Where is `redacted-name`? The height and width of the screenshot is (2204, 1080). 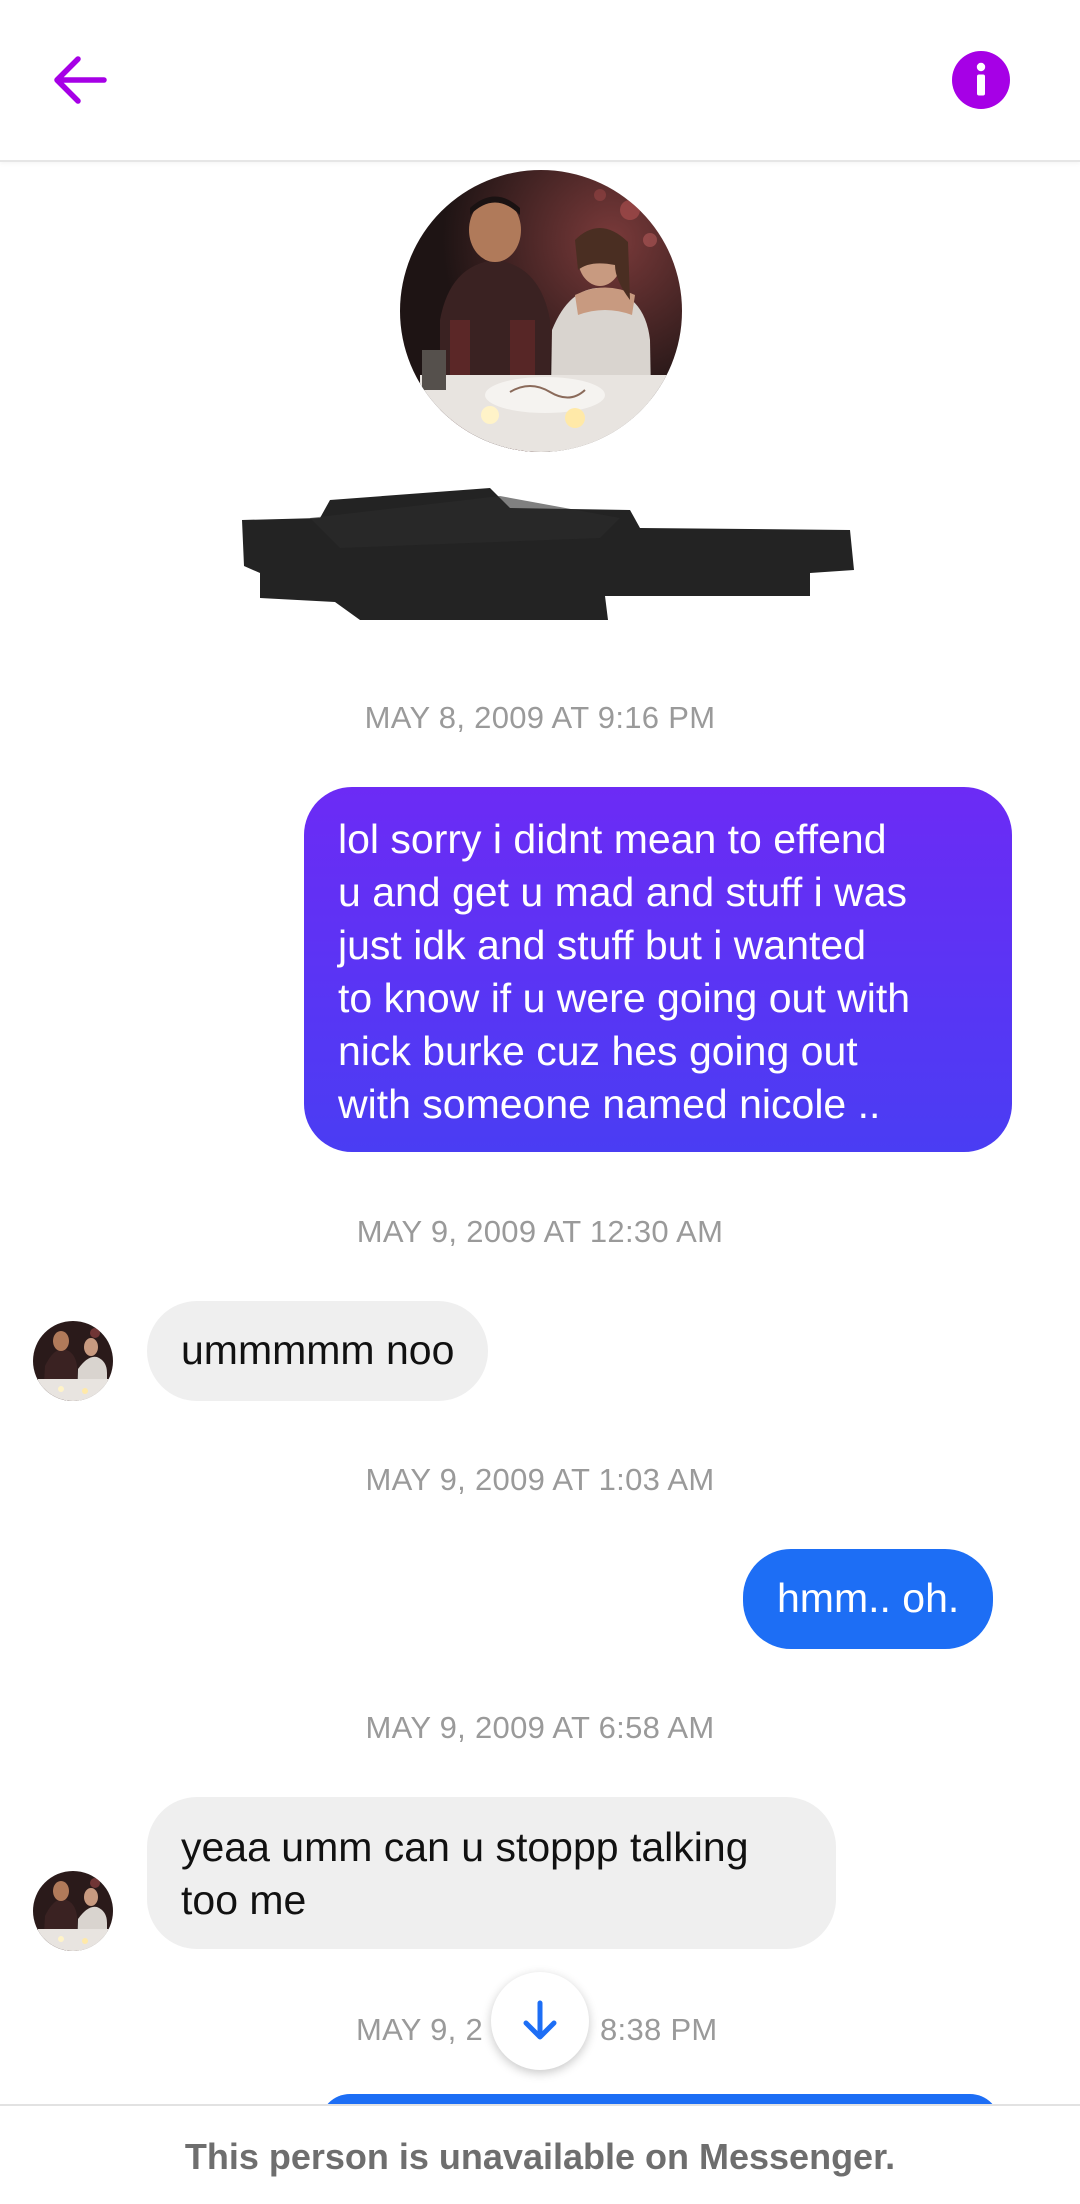
redacted-name is located at coordinates (548, 554).